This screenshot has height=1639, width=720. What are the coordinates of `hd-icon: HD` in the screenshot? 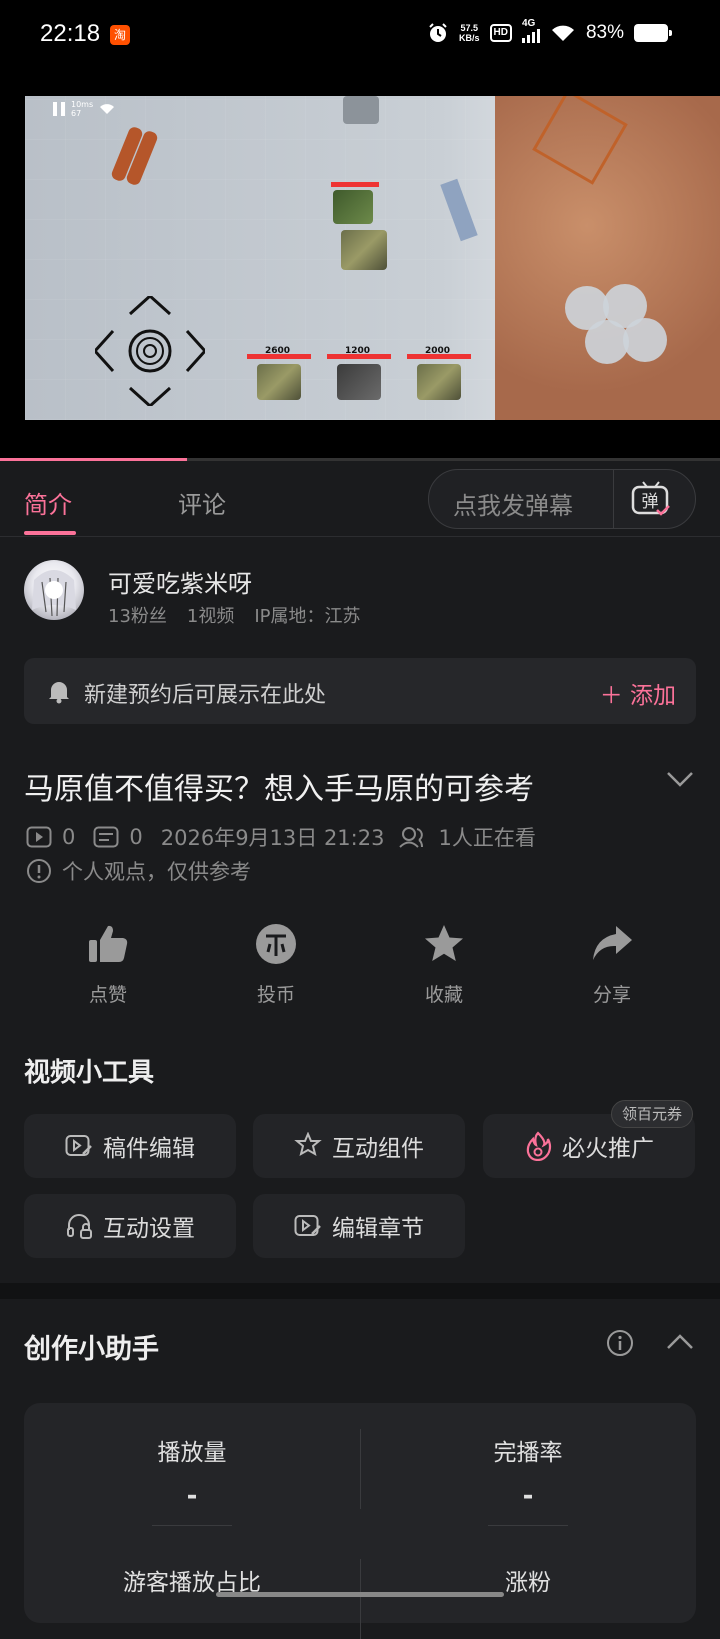 It's located at (500, 33).